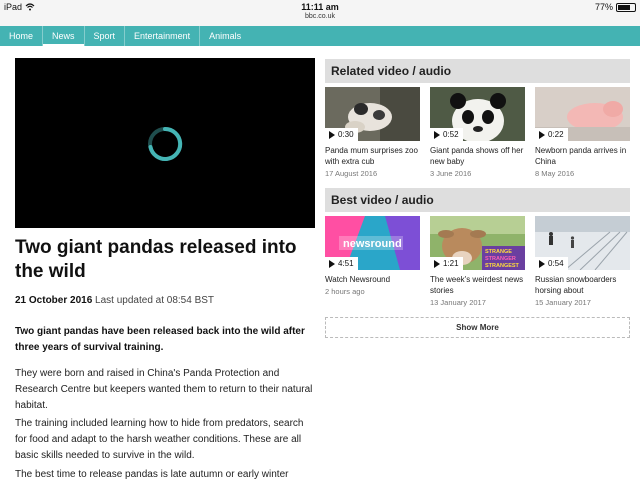  Describe the element at coordinates (498, 252) in the screenshot. I see `strange-text: STRANGE` at that location.